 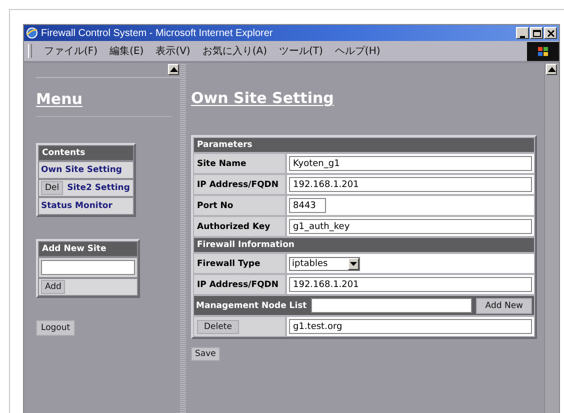 What do you see at coordinates (86, 153) in the screenshot?
I see `panel-title: Contents` at bounding box center [86, 153].